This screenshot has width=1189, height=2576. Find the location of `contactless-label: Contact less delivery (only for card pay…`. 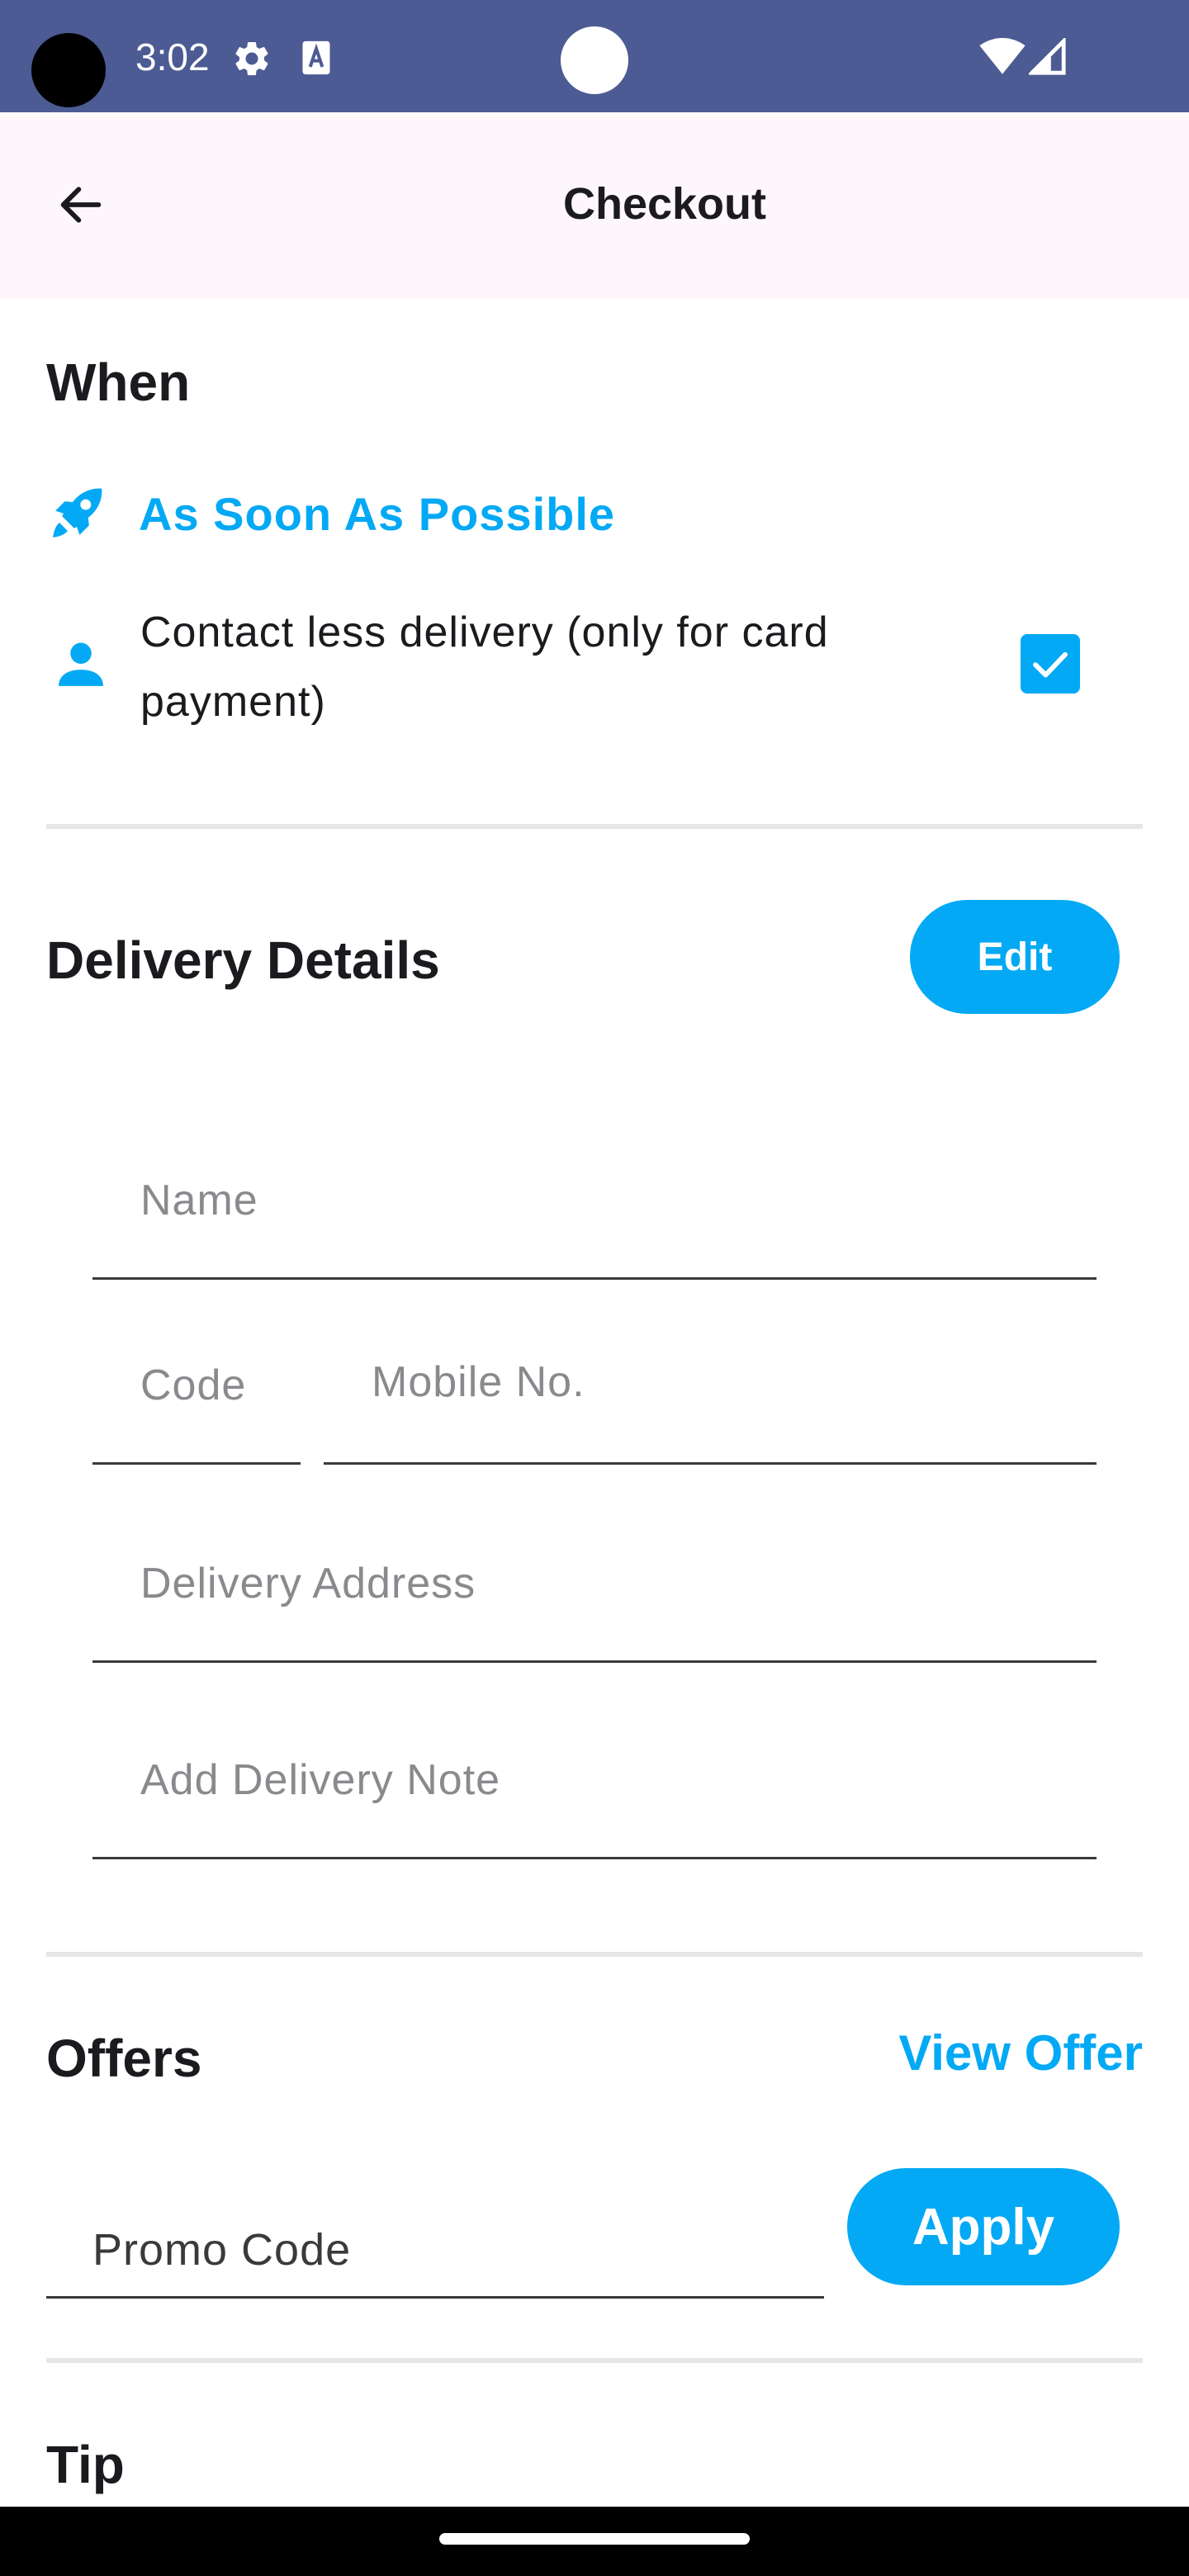

contactless-label: Contact less delivery (only for card pay… is located at coordinates (484, 667).